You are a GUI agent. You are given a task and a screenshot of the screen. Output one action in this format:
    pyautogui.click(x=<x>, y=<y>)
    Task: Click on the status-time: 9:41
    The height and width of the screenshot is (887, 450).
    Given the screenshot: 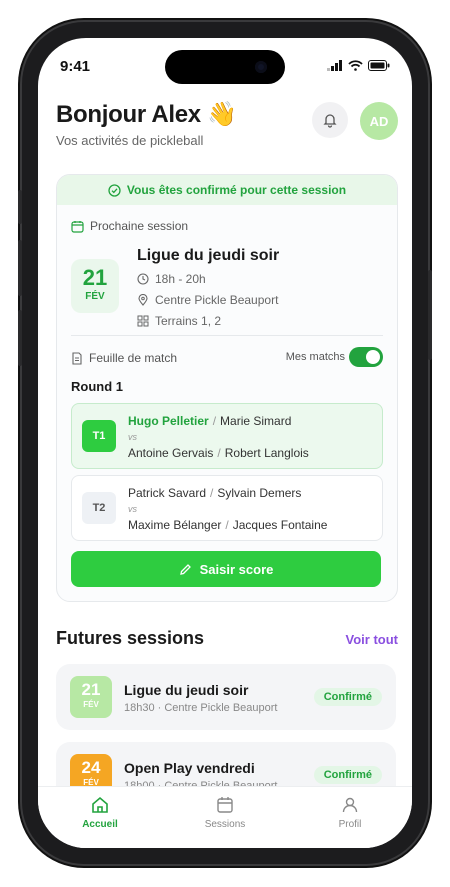 What is the action you would take?
    pyautogui.click(x=75, y=66)
    